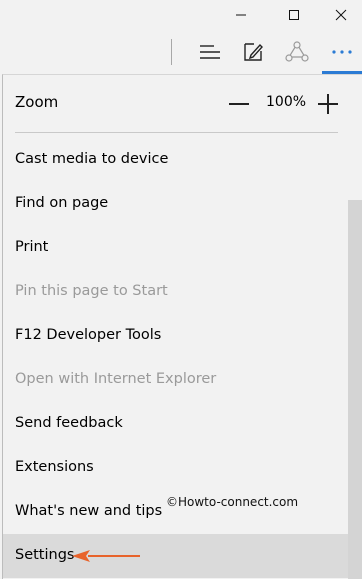  Describe the element at coordinates (45, 555) in the screenshot. I see `menu-item-label: Settings` at that location.